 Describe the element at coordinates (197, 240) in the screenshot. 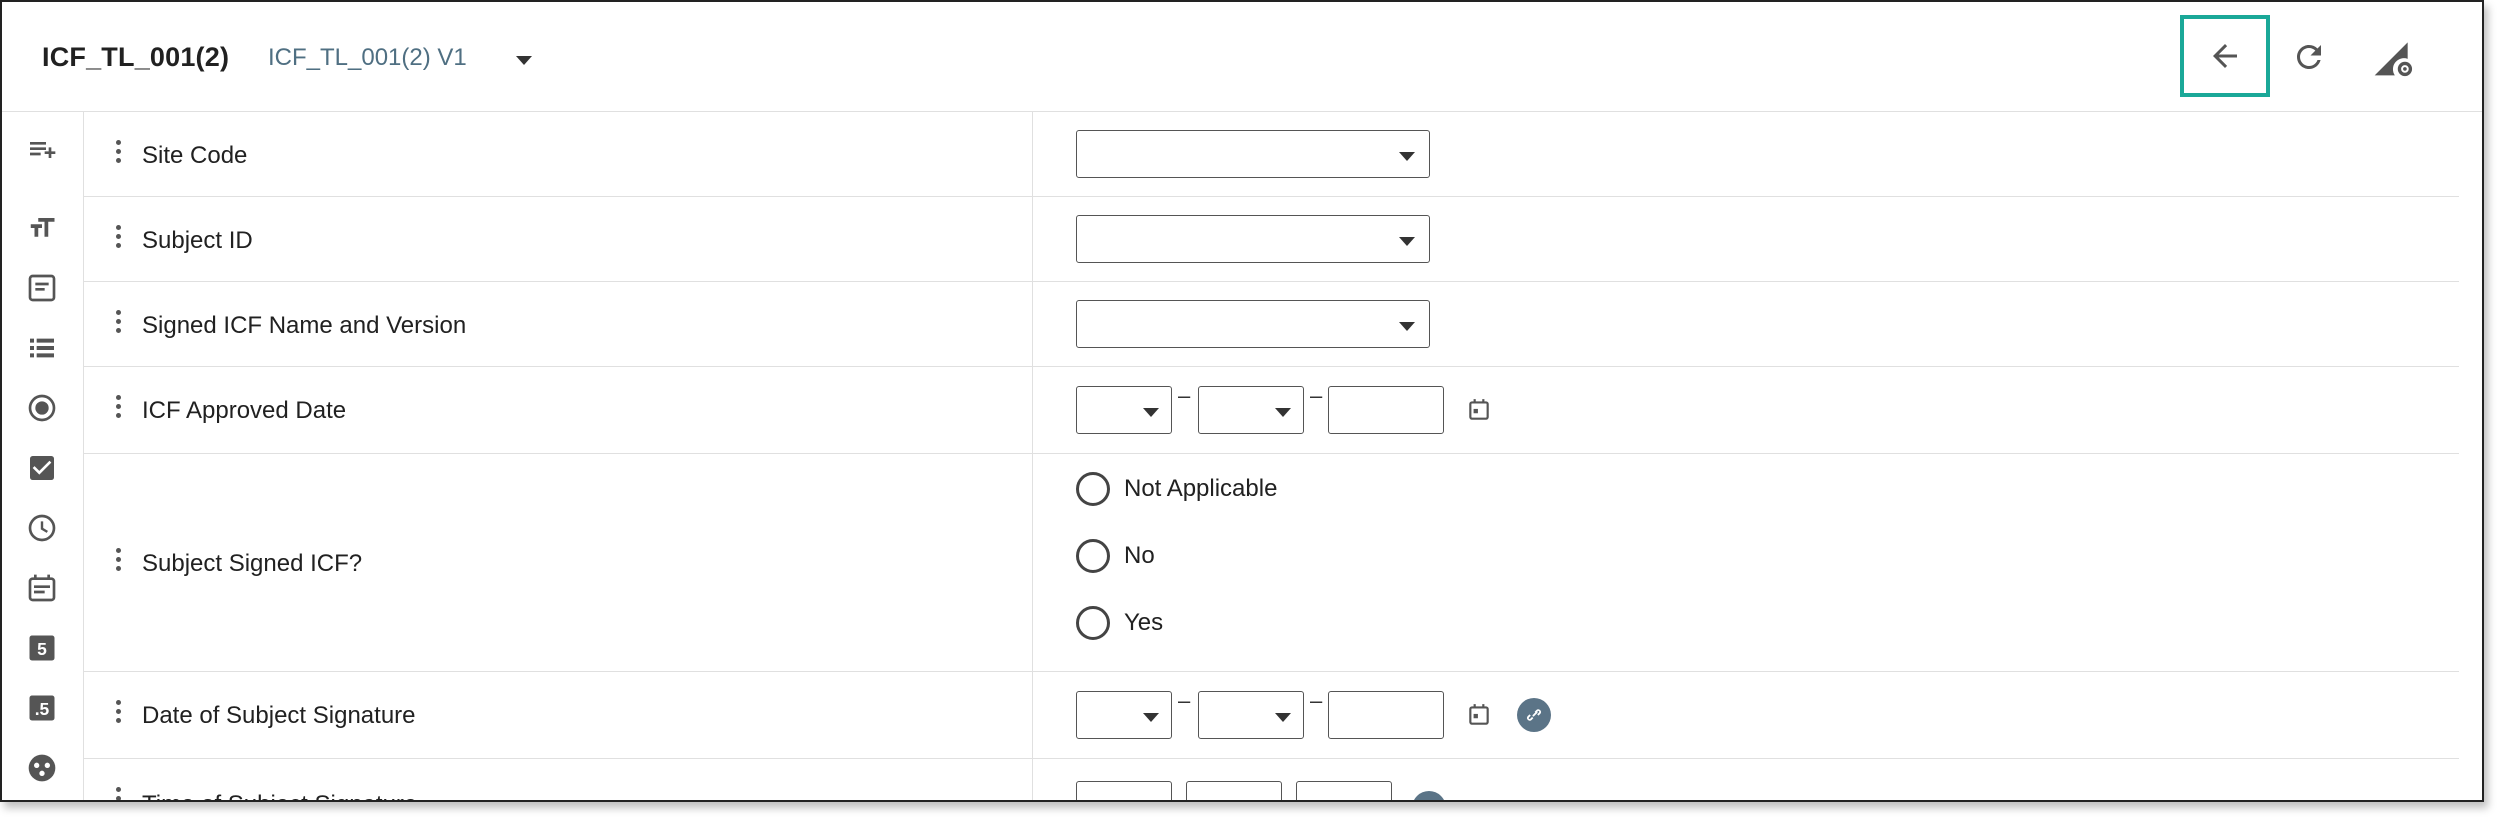

I see `field-label: Subject ID` at that location.